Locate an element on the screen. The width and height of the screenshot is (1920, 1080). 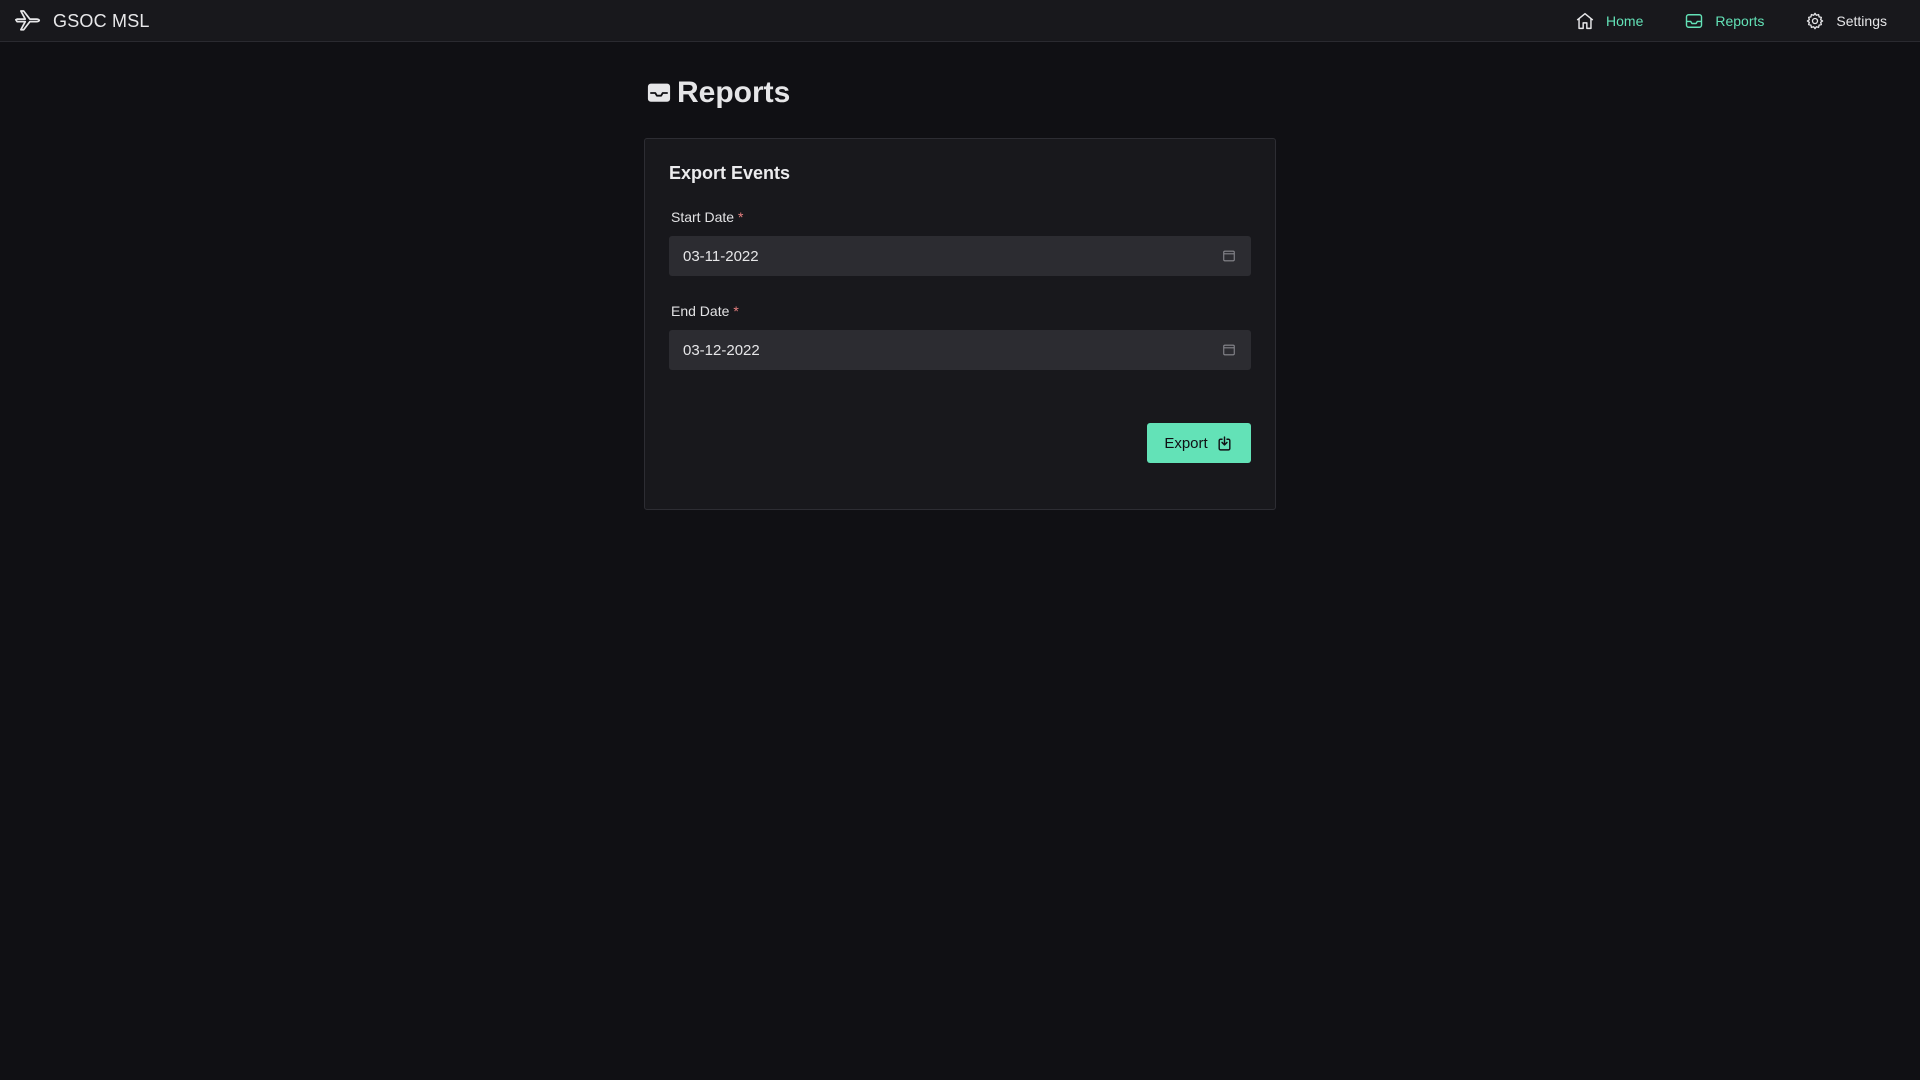
nav-item-reports: Reports is located at coordinates (1723, 21).